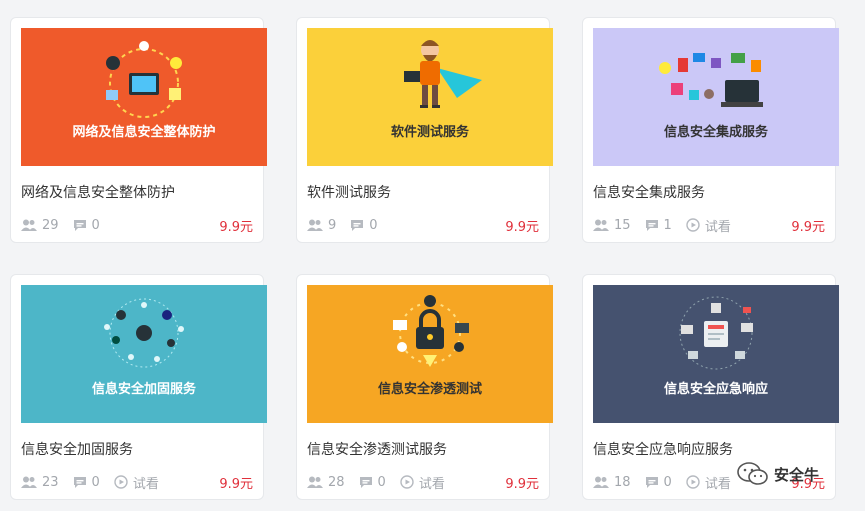  I want to click on course-thumbnail: 软件测试服务, so click(430, 97).